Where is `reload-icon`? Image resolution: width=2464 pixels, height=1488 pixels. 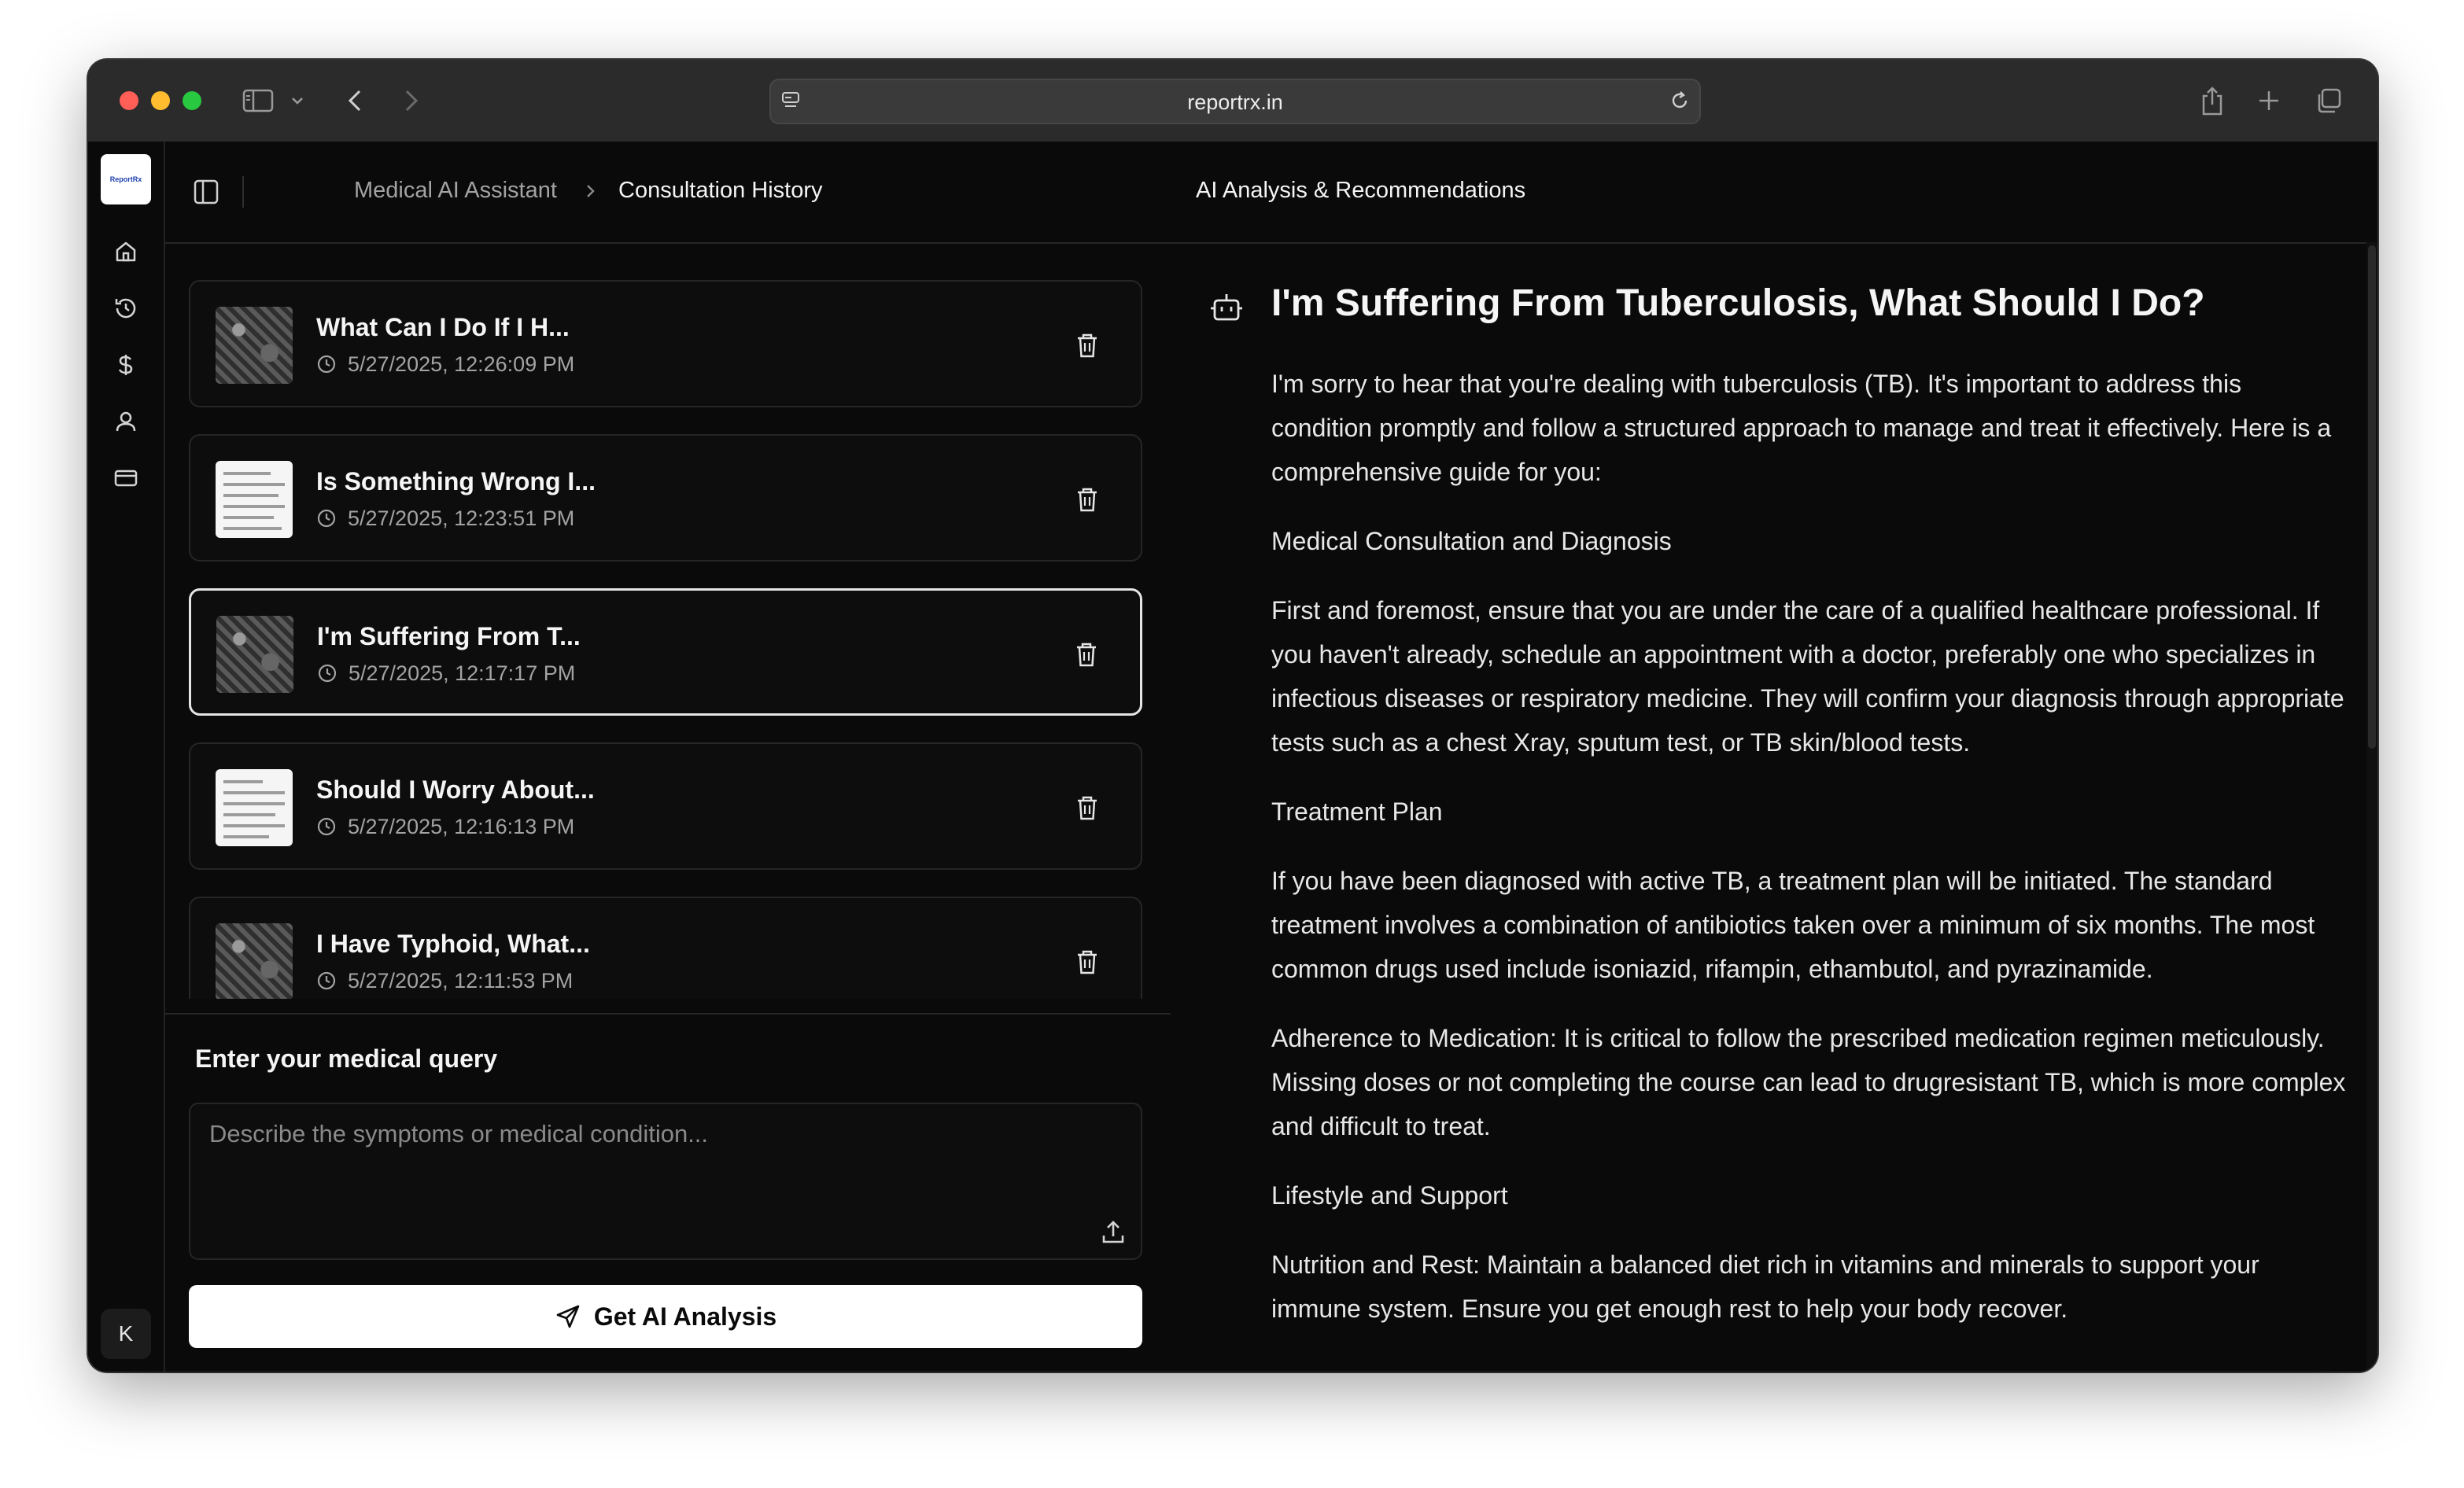
reload-icon is located at coordinates (1679, 101).